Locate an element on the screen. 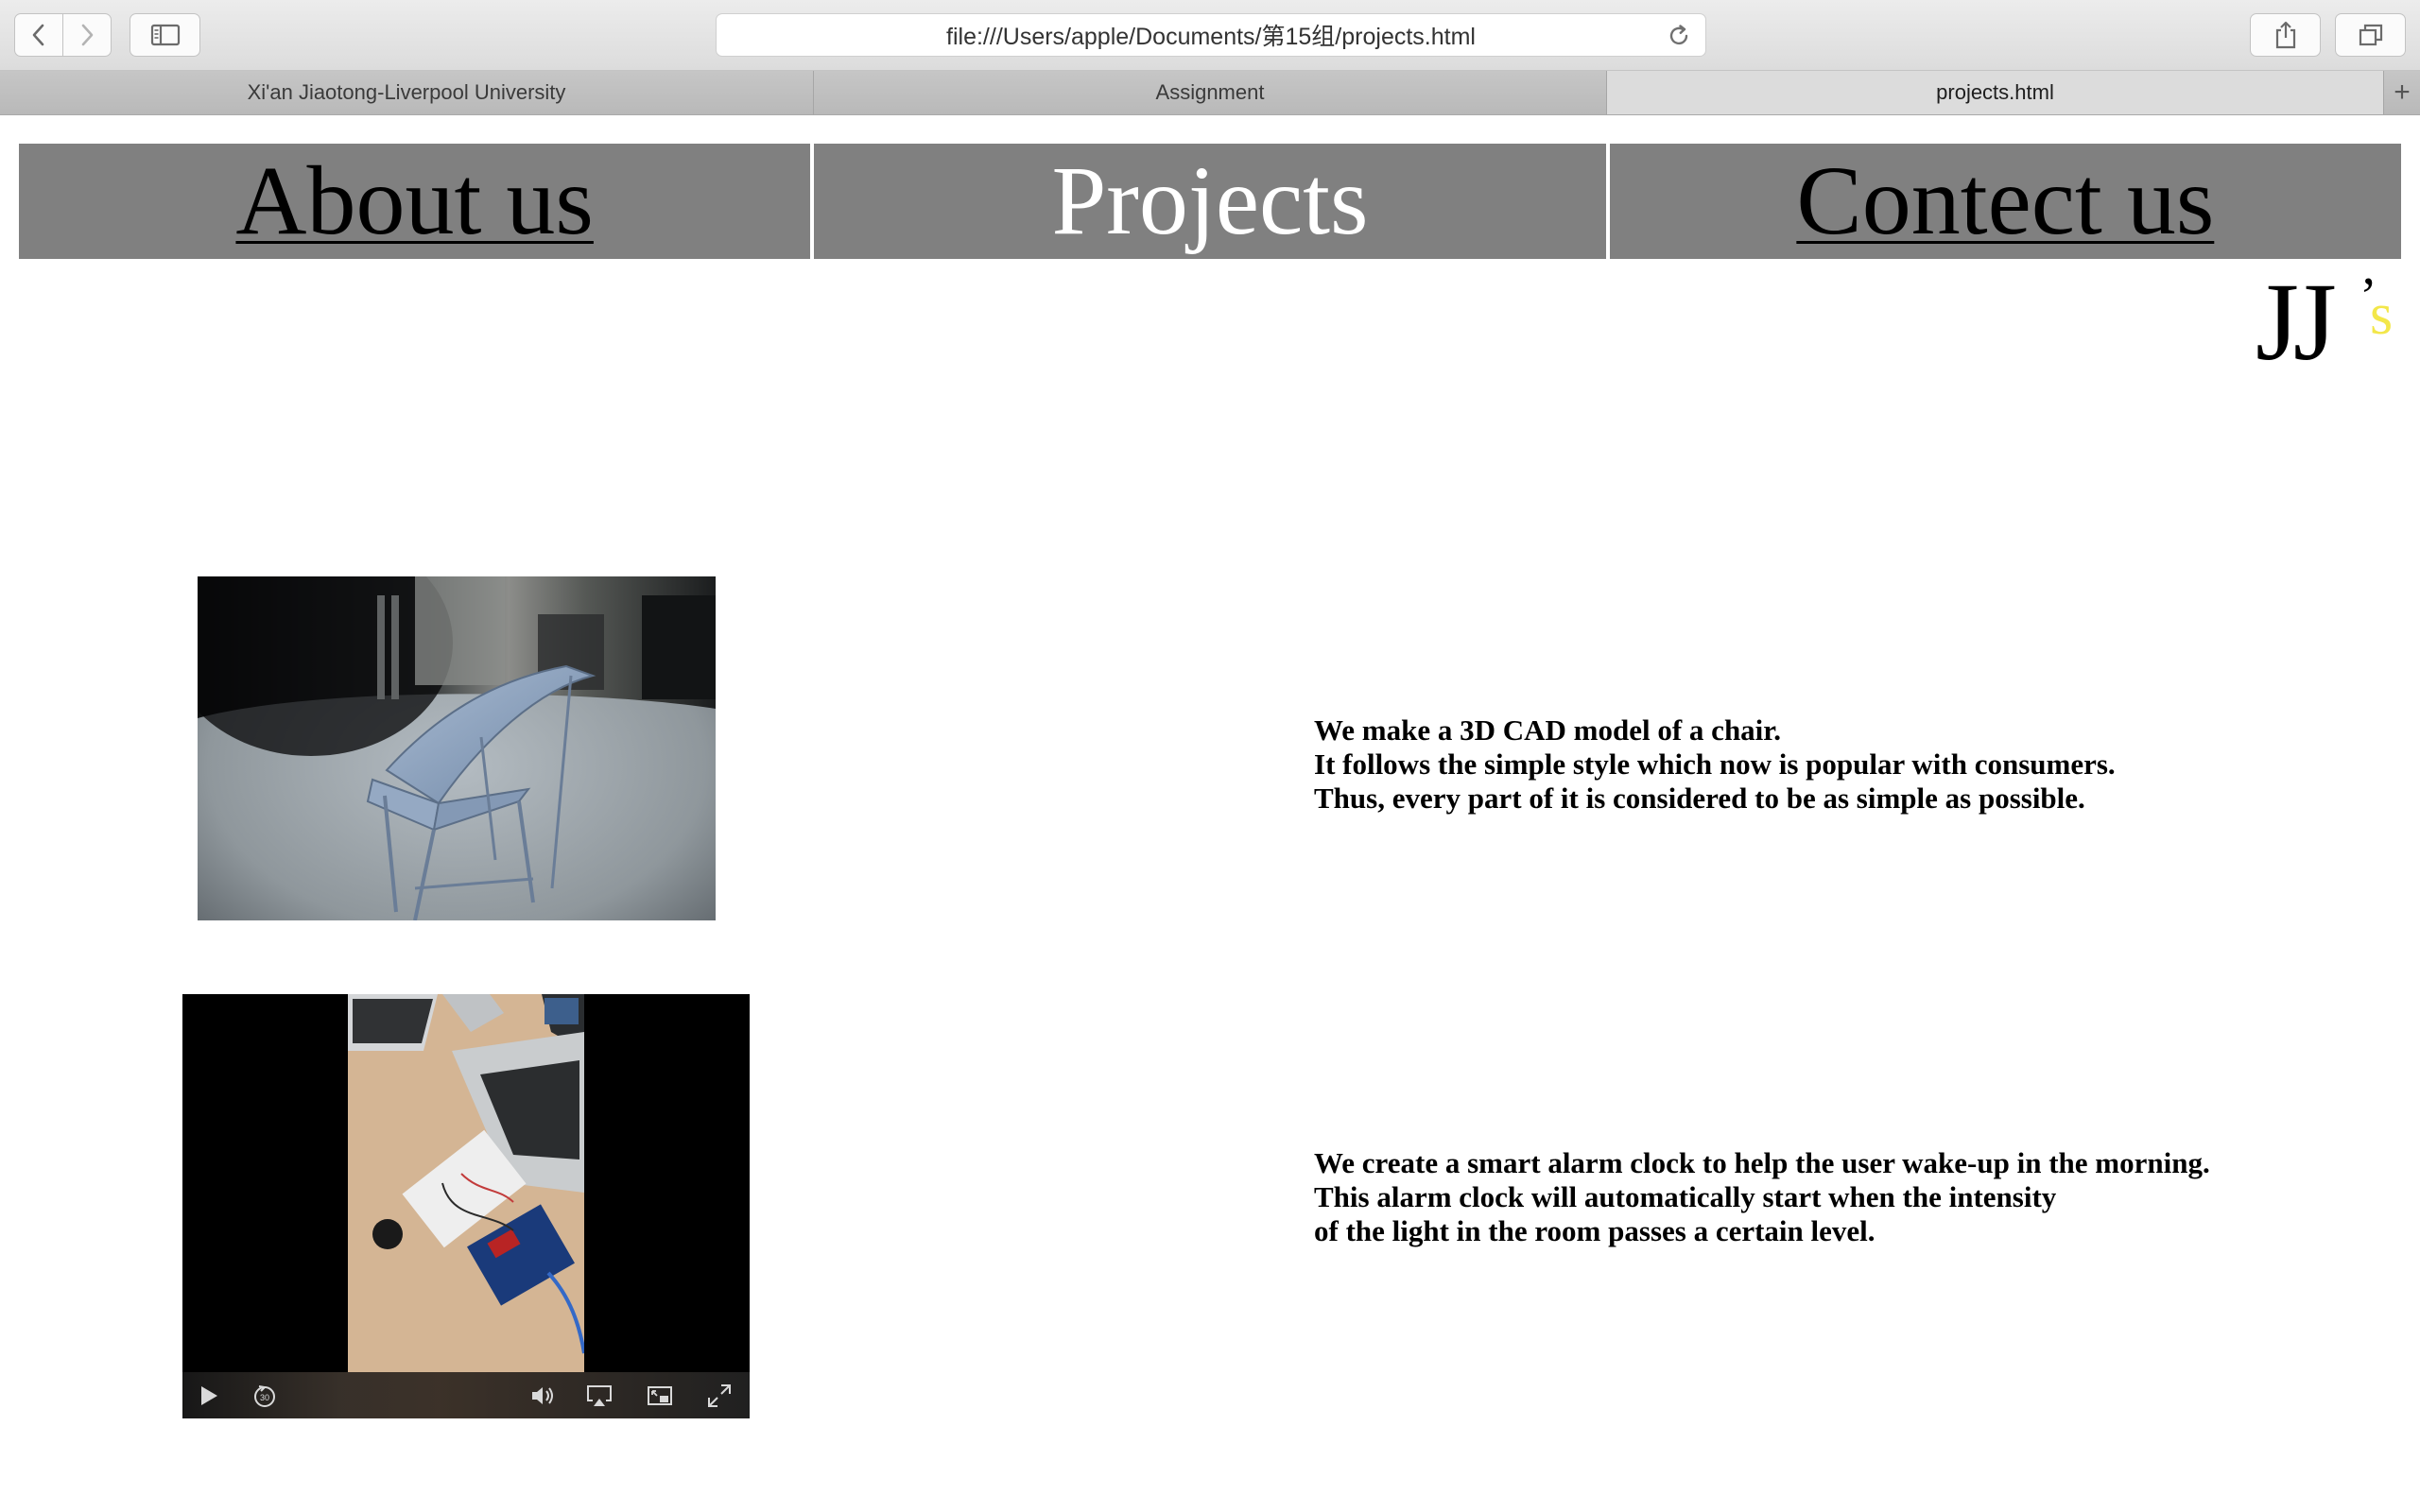 The width and height of the screenshot is (2420, 1512). alarm-clock-video: 30 is located at coordinates (466, 1206).